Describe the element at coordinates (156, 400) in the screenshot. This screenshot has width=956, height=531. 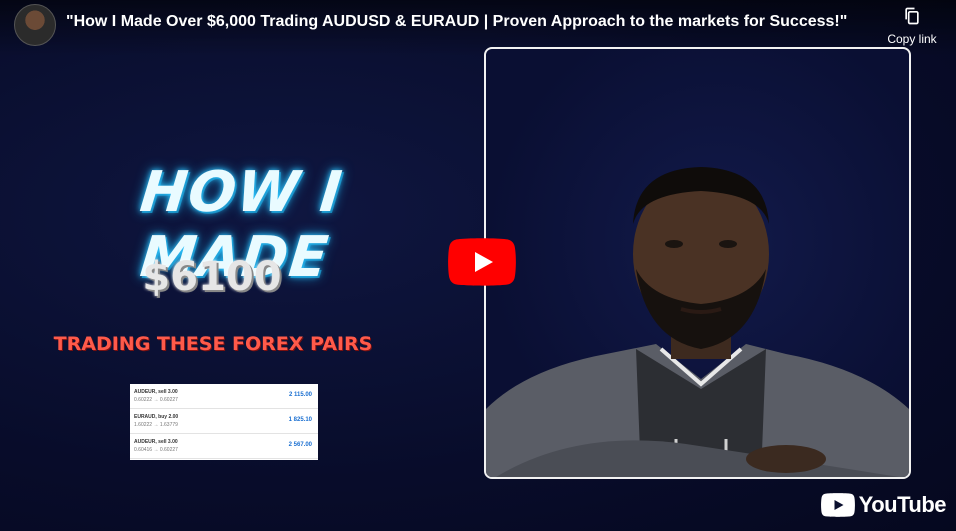
I see `trade-detail: 0.60222 → 0.60227` at that location.